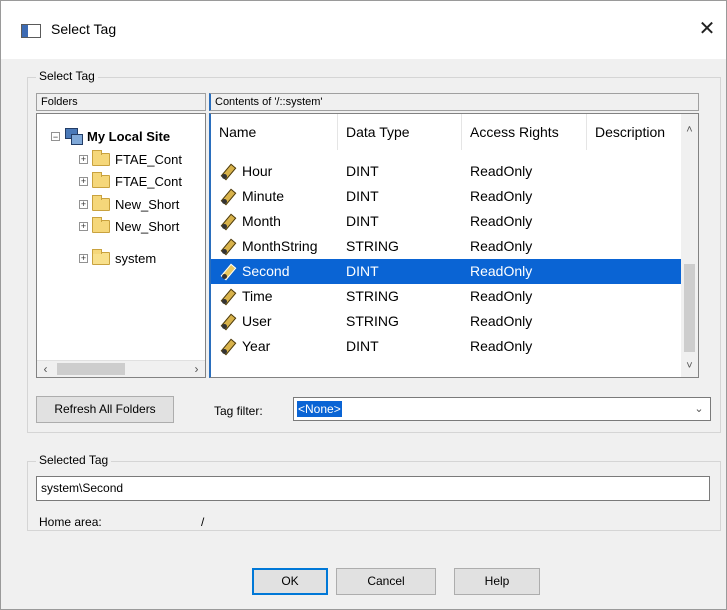 The image size is (727, 610). Describe the element at coordinates (449, 221) in the screenshot. I see `table-row: Month DINT ReadOnly` at that location.